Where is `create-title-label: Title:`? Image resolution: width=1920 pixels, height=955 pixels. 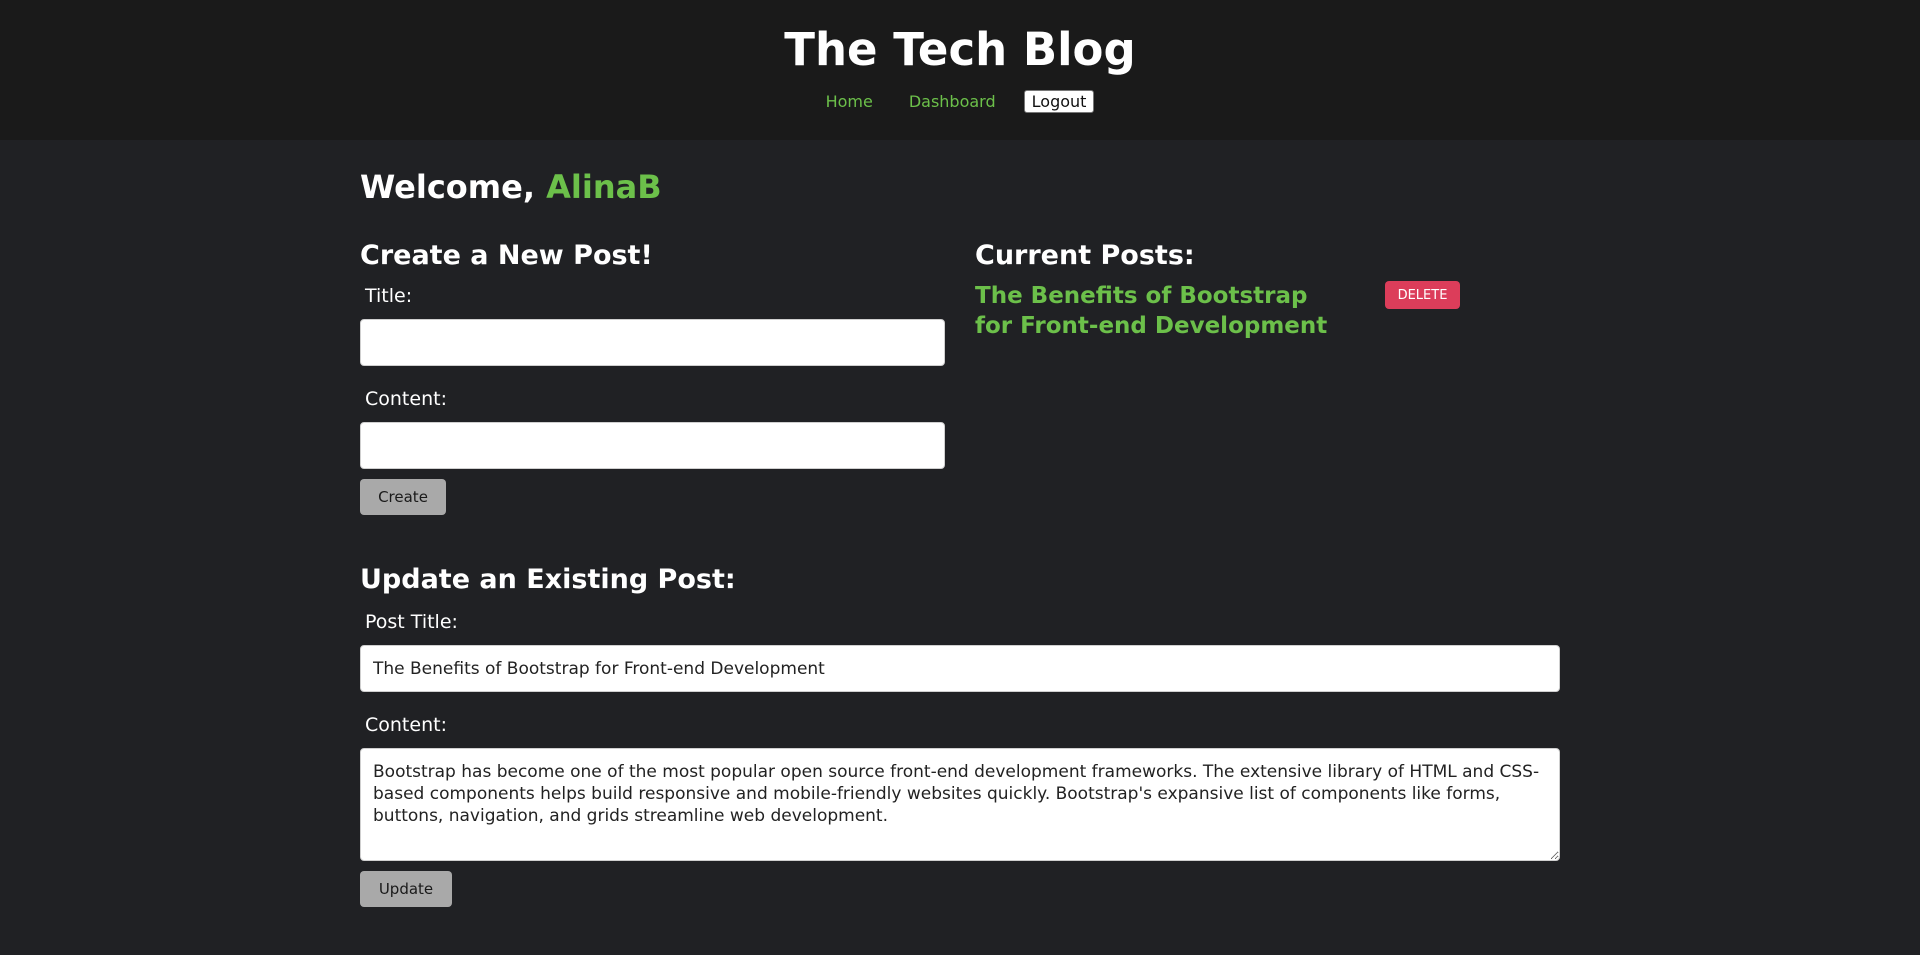
create-title-label: Title: is located at coordinates (389, 296).